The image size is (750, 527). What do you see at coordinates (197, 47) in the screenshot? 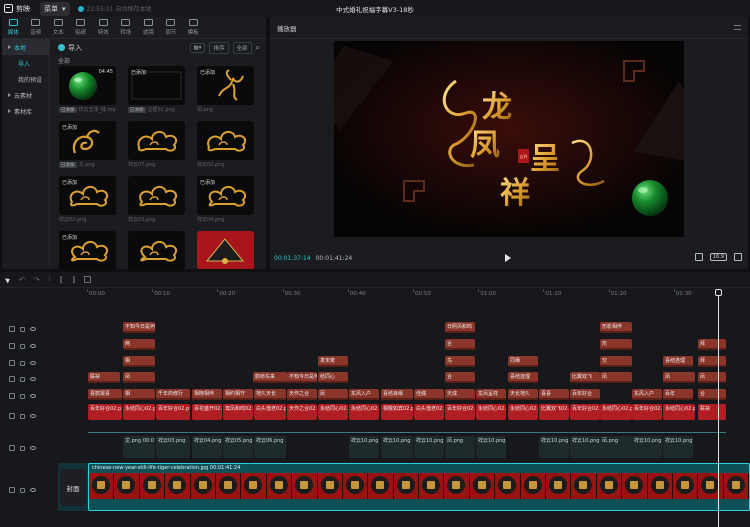
I see `view-mode-button: ▦▾` at bounding box center [197, 47].